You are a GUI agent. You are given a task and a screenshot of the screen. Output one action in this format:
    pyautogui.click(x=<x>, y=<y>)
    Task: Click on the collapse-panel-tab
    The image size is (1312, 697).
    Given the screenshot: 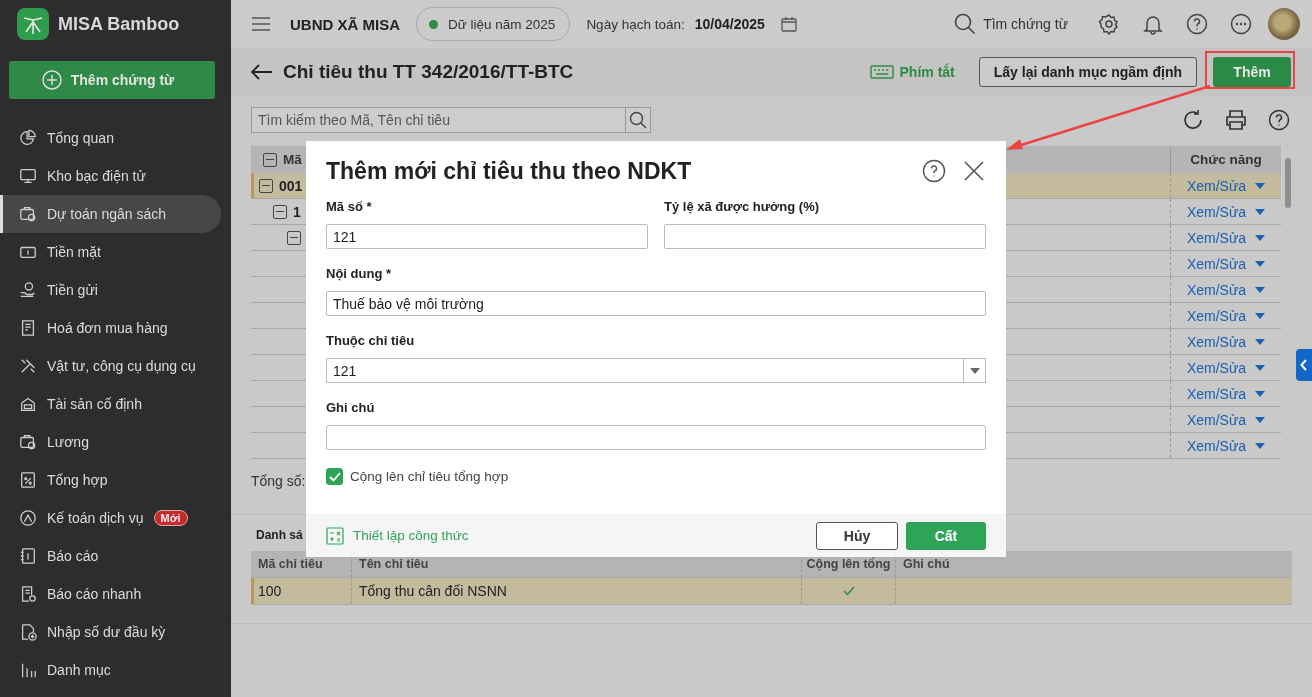 What is the action you would take?
    pyautogui.click(x=1304, y=365)
    